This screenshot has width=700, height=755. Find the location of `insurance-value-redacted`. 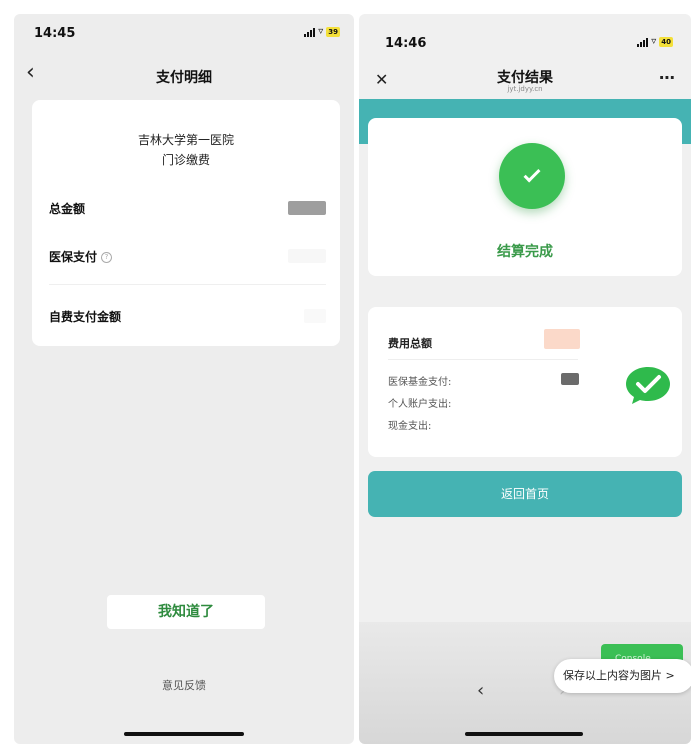

insurance-value-redacted is located at coordinates (307, 256).